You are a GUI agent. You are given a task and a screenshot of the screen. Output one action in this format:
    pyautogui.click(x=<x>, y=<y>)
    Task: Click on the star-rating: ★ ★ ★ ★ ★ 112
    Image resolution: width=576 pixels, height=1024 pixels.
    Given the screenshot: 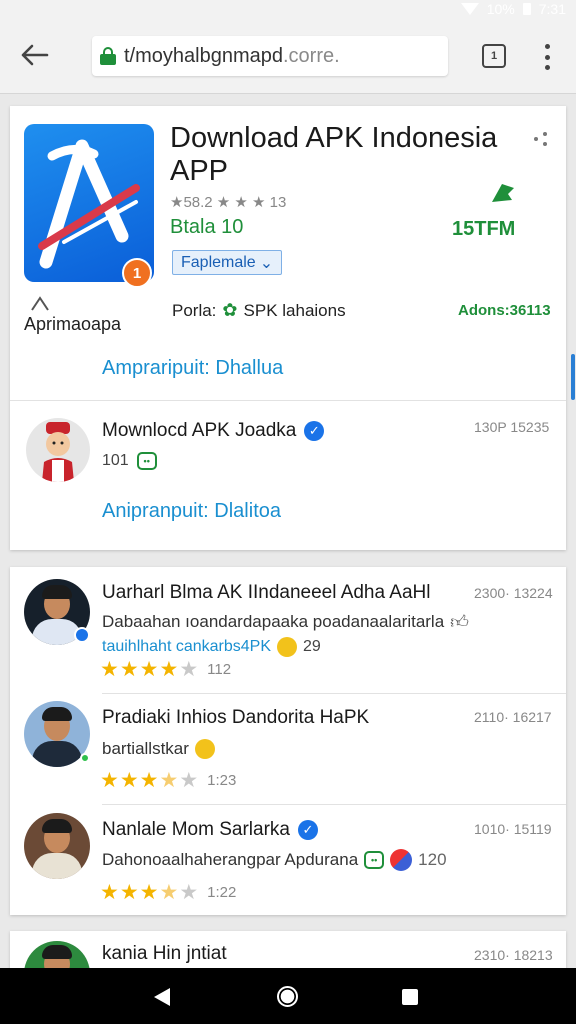 What is the action you would take?
    pyautogui.click(x=166, y=669)
    